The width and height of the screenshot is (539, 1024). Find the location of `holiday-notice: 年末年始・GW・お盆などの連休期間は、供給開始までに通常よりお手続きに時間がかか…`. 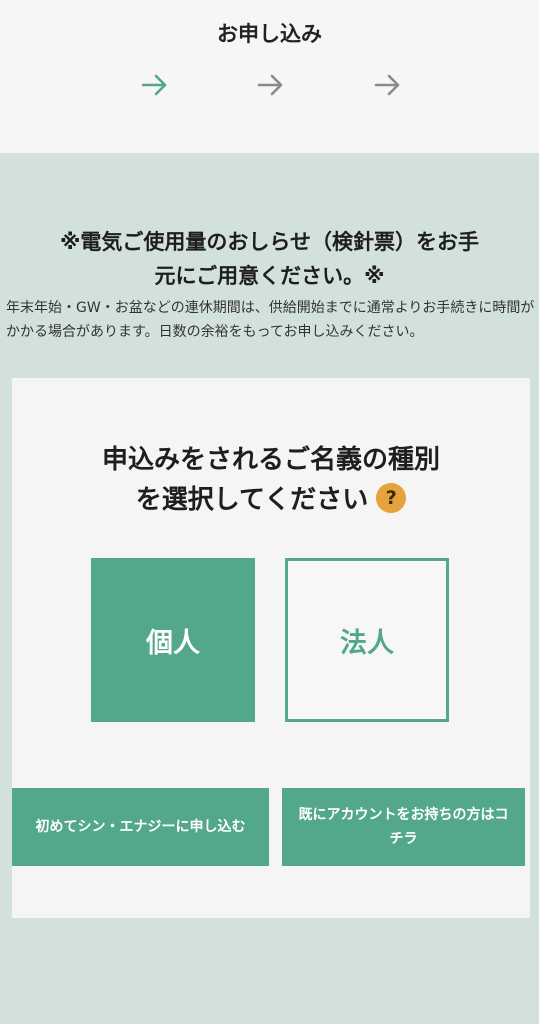

holiday-notice: 年末年始・GW・お盆などの連休期間は、供給開始までに通常よりお手続きに時間がかか… is located at coordinates (270, 320).